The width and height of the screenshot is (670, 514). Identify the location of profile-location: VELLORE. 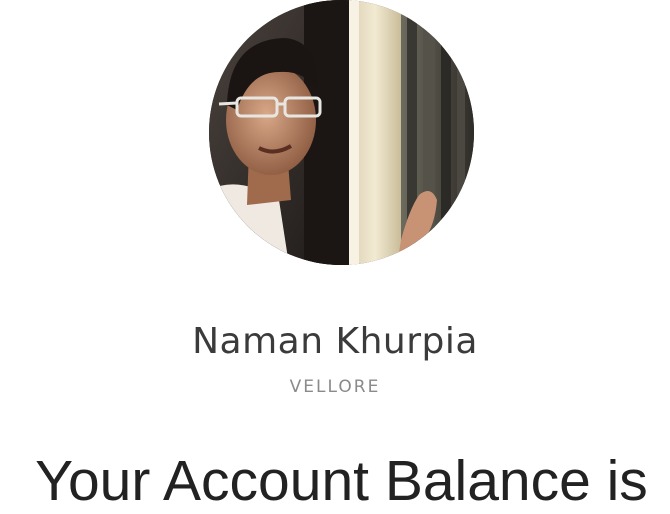
(335, 387).